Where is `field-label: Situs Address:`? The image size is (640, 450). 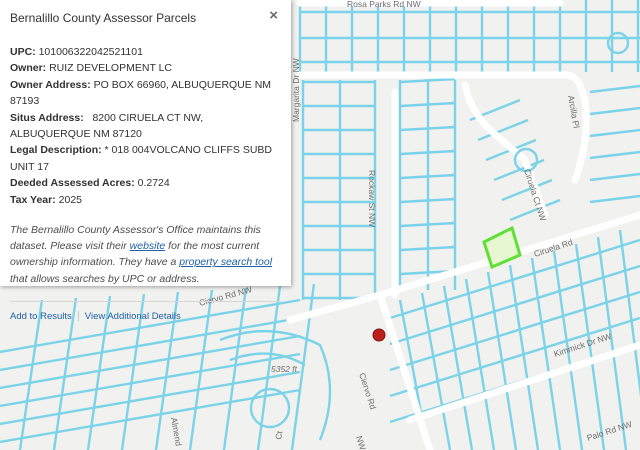
field-label: Situs Address: is located at coordinates (47, 117).